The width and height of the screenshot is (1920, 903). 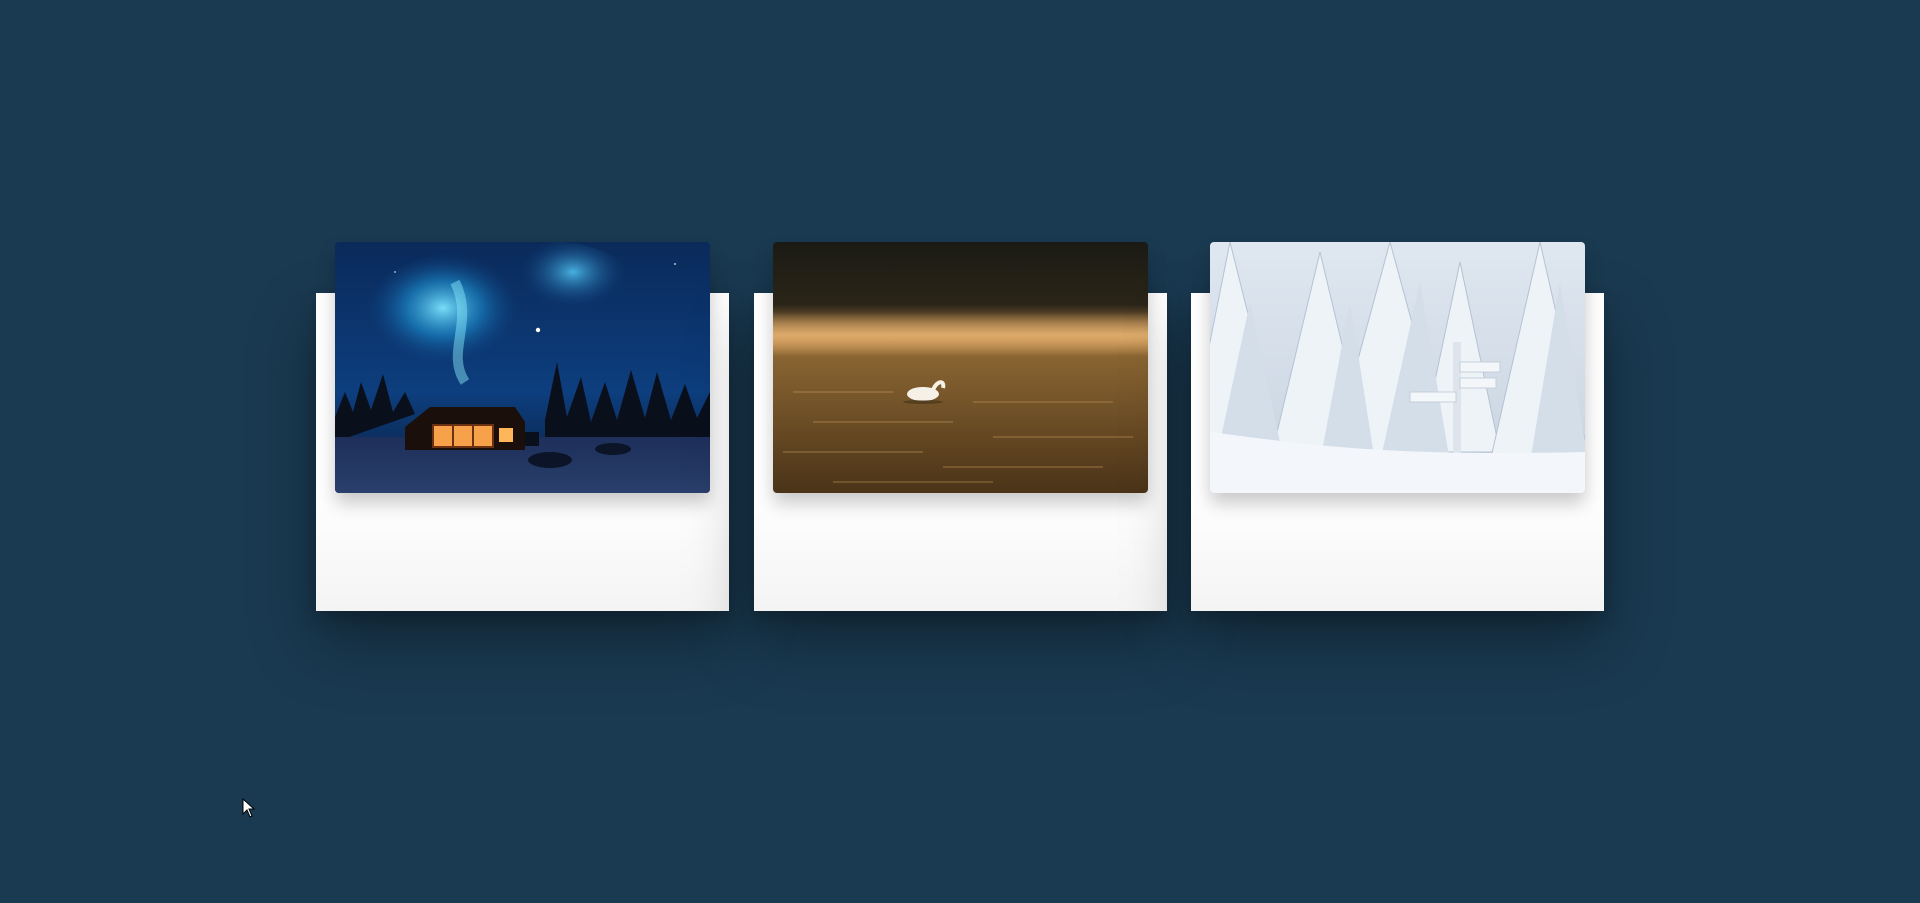 I want to click on snow-forest-image, so click(x=1397, y=367).